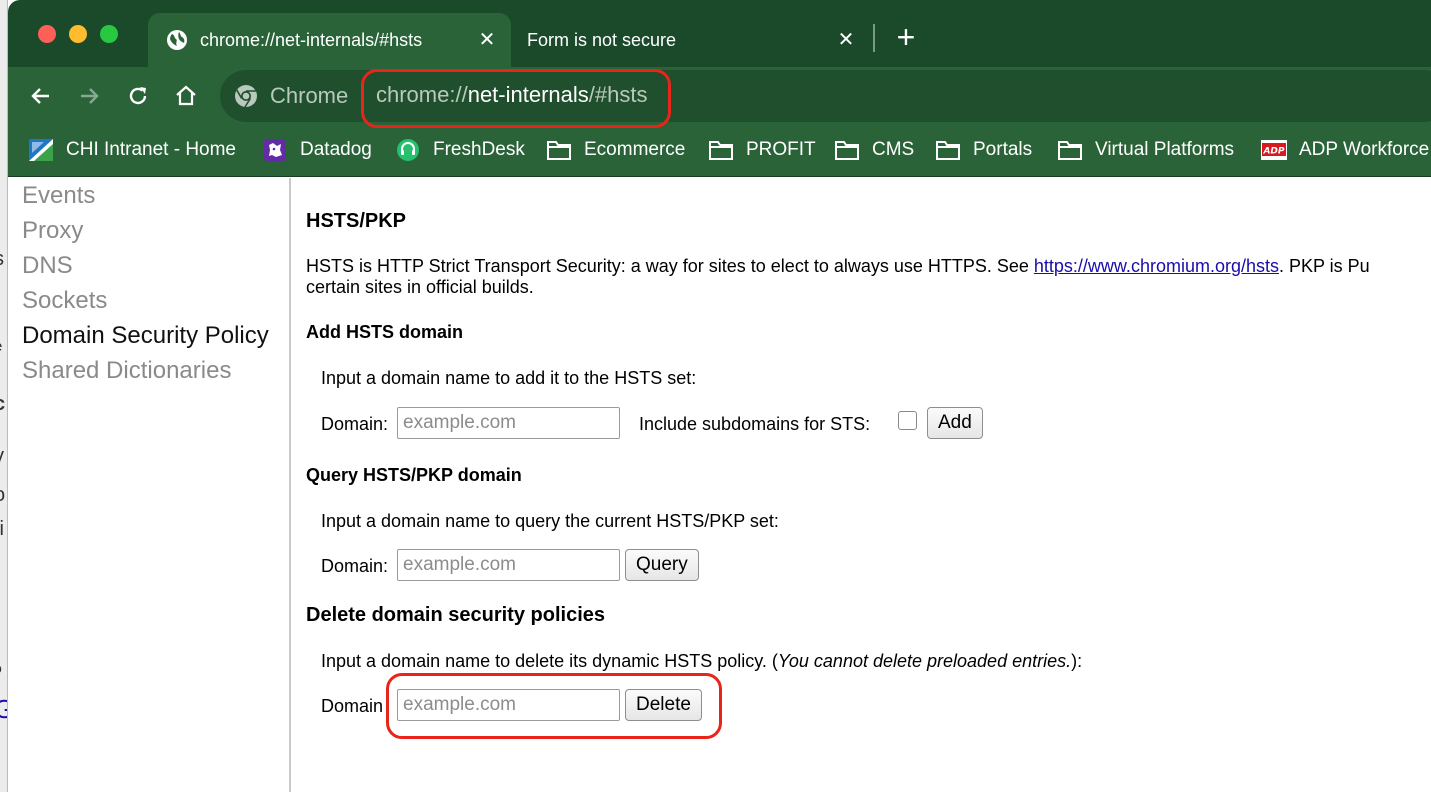  What do you see at coordinates (2, 529) in the screenshot?
I see `background-text-fragment: ti` at bounding box center [2, 529].